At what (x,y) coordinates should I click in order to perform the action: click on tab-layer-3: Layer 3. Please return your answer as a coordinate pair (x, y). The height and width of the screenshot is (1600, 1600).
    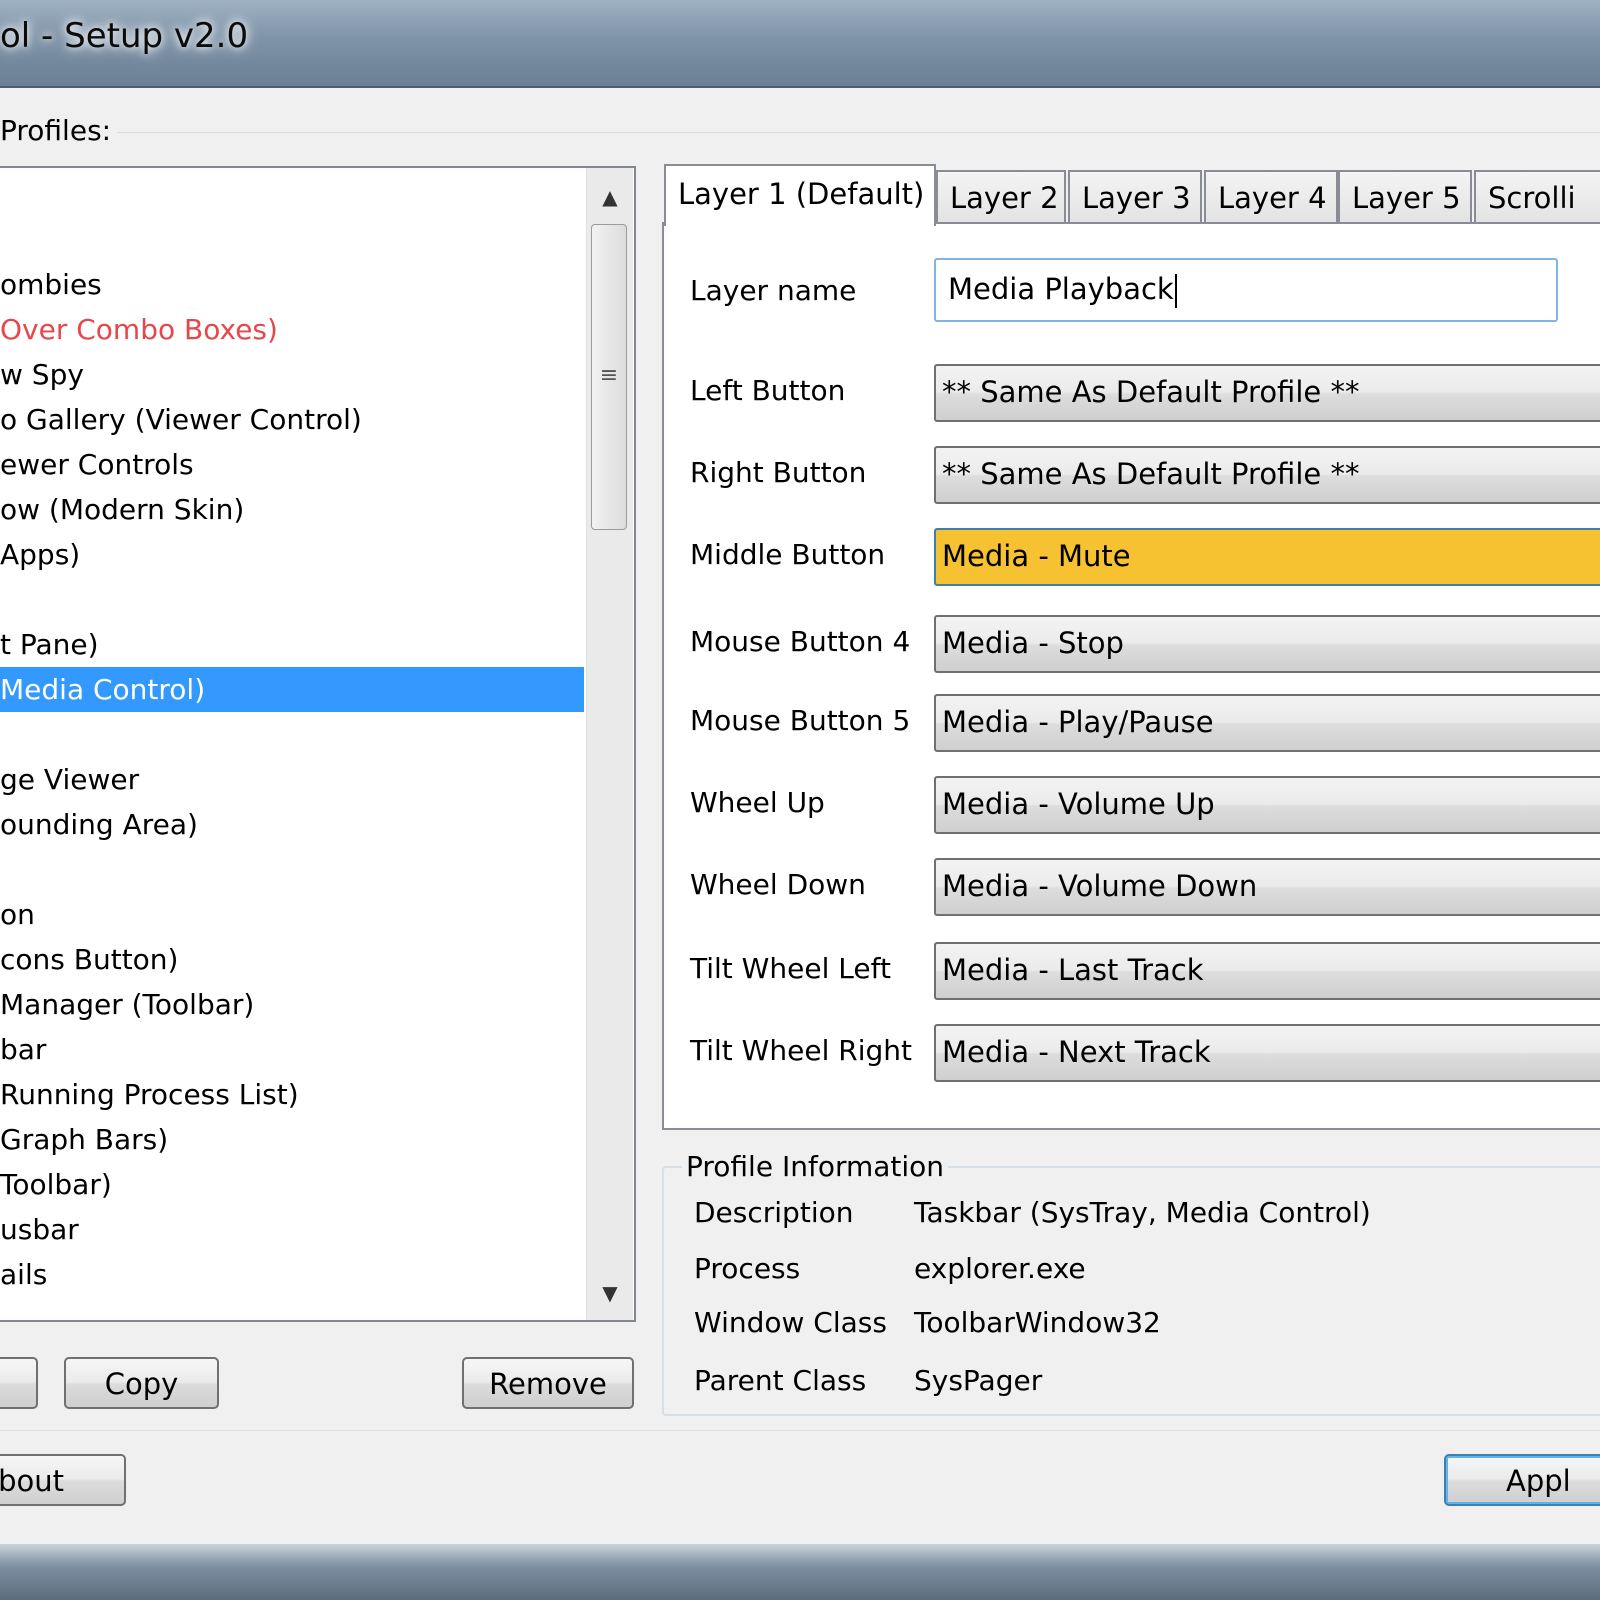
    Looking at the image, I should click on (1135, 196).